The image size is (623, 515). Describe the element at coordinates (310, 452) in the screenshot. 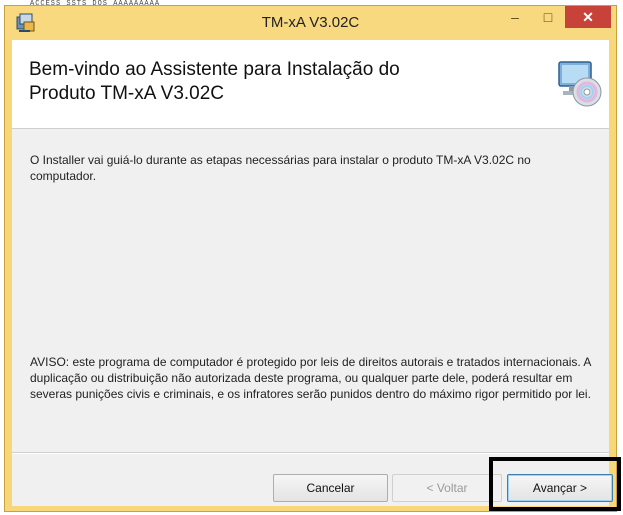

I see `button-divider` at that location.